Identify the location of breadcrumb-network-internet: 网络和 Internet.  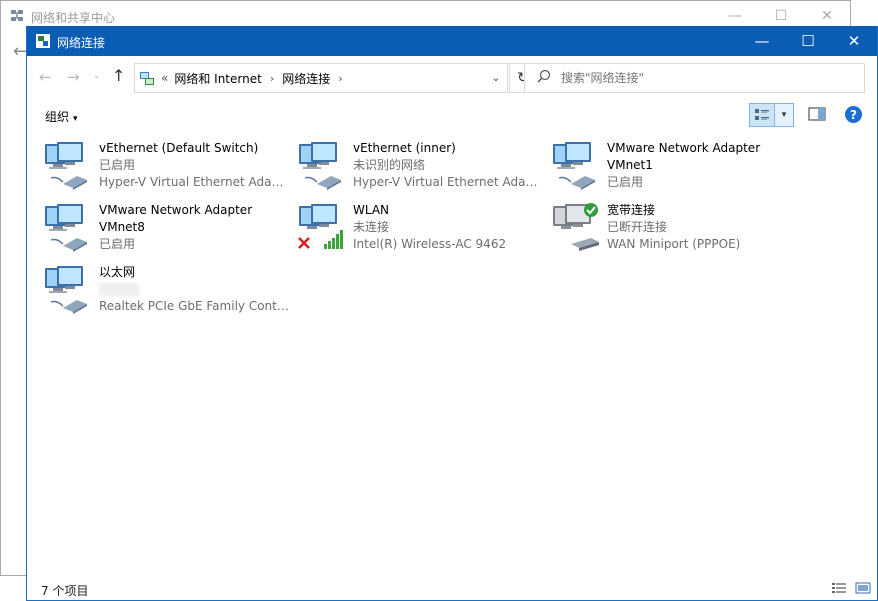
(217, 78).